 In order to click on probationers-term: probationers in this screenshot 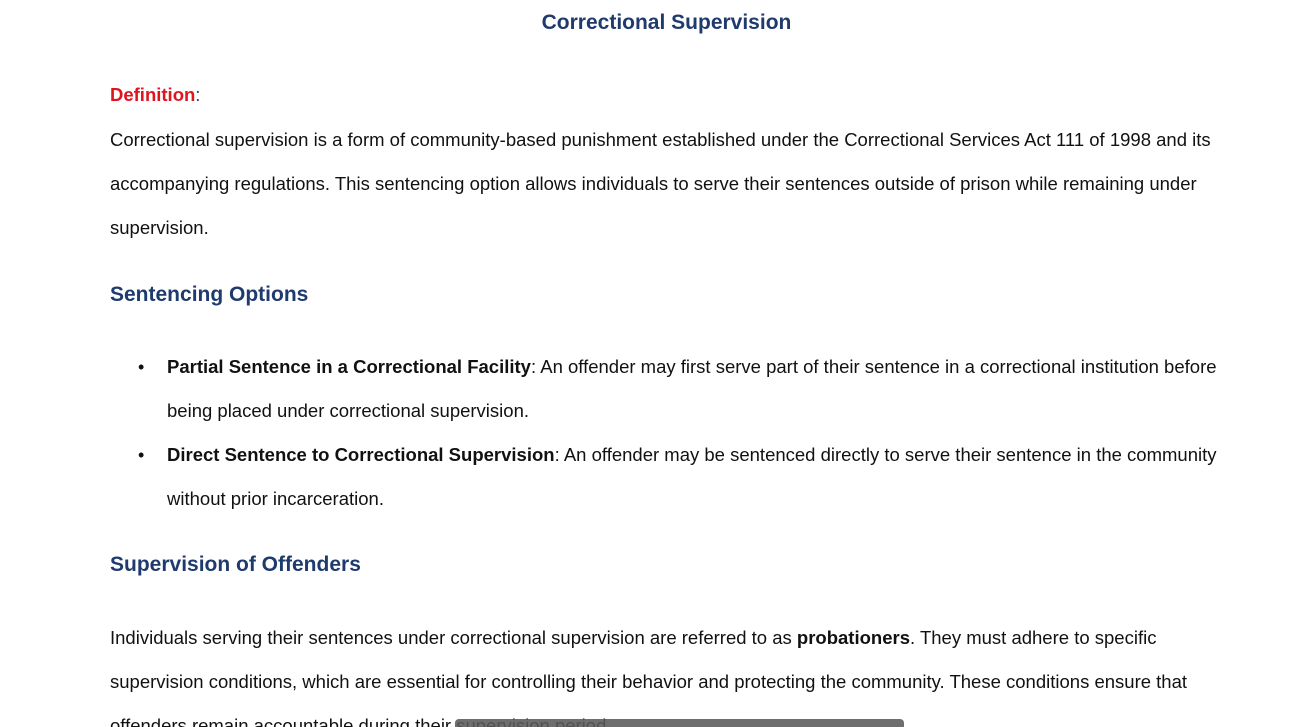, I will do `click(853, 637)`.